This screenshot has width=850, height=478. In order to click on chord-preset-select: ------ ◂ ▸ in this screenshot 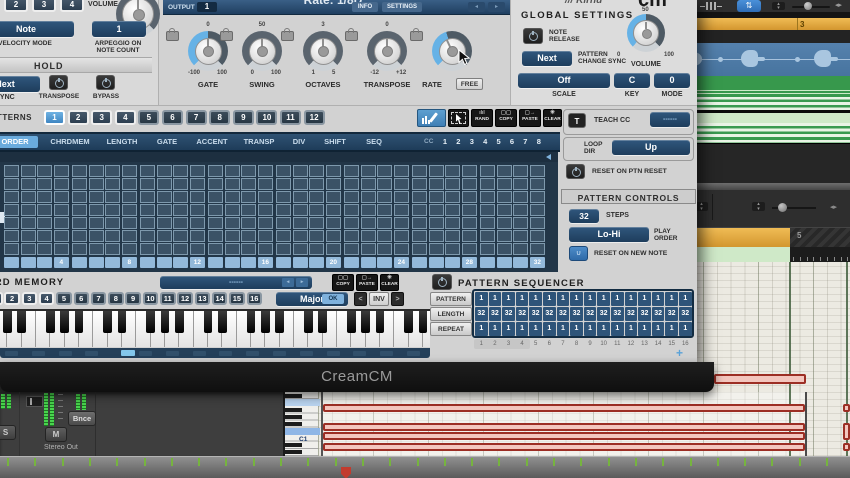, I will do `click(236, 282)`.